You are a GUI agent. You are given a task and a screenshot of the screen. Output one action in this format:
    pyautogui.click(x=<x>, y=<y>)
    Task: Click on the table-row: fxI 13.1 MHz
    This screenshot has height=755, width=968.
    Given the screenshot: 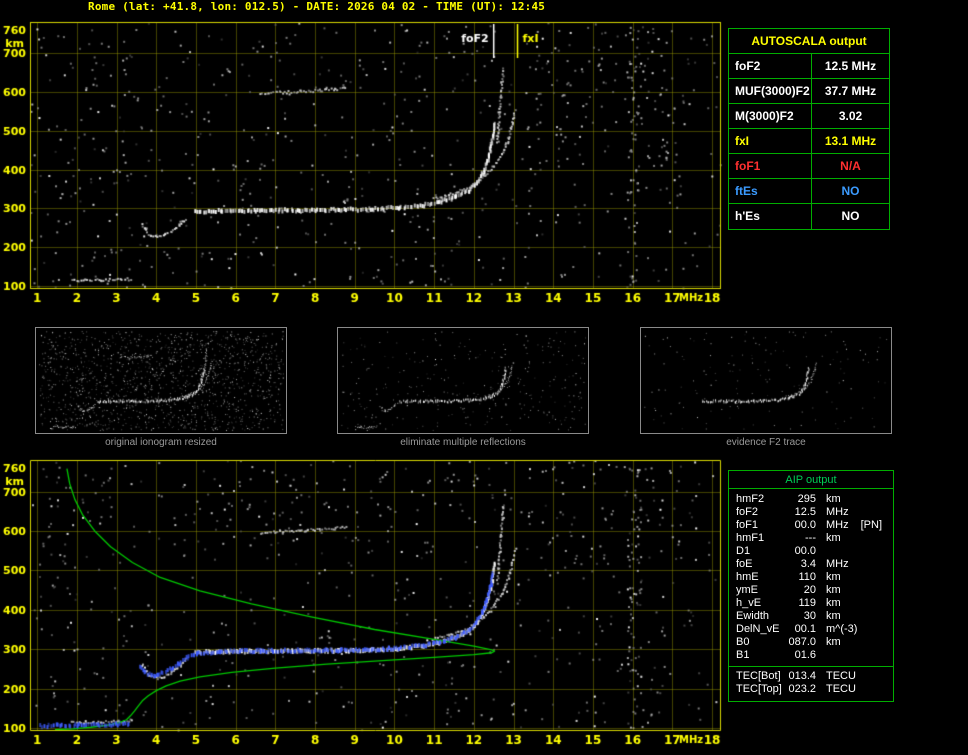 What is the action you would take?
    pyautogui.click(x=809, y=141)
    